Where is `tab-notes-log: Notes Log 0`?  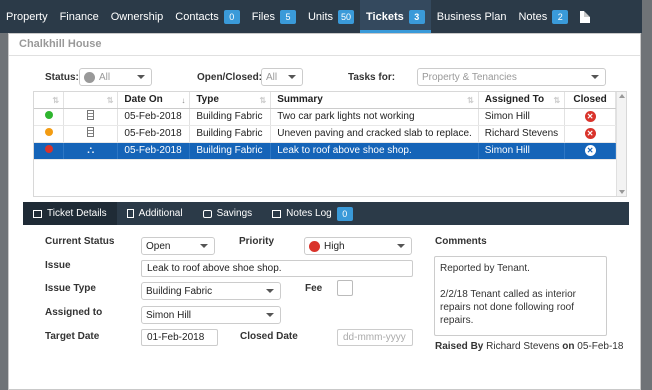
tab-notes-log: Notes Log 0 is located at coordinates (312, 213).